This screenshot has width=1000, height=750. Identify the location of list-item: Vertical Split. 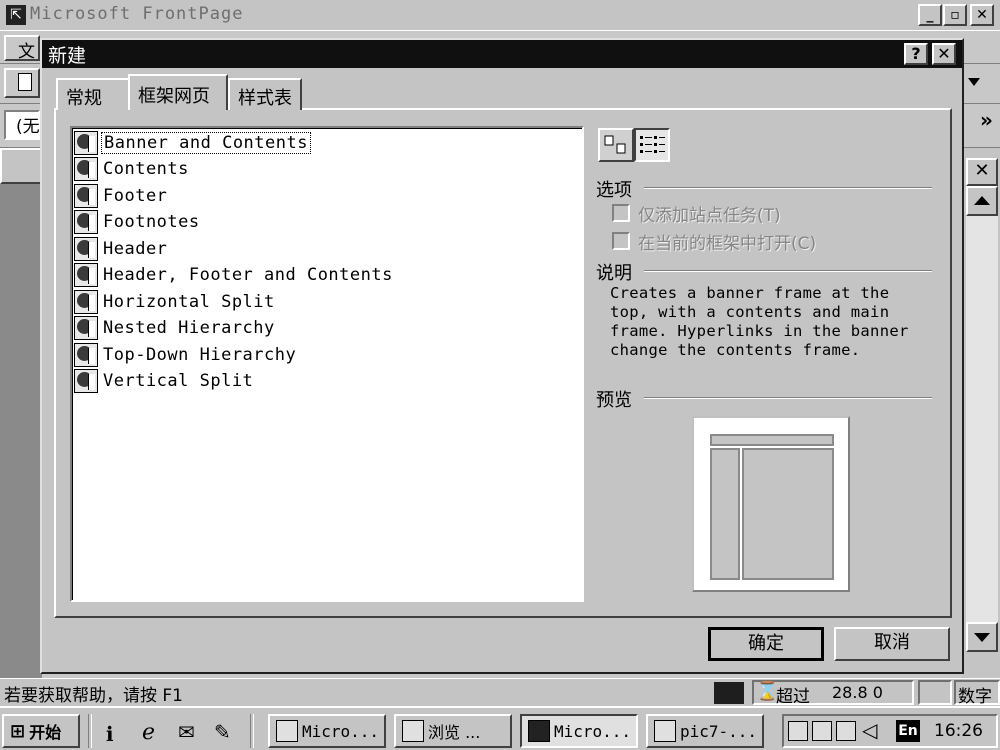
(164, 381).